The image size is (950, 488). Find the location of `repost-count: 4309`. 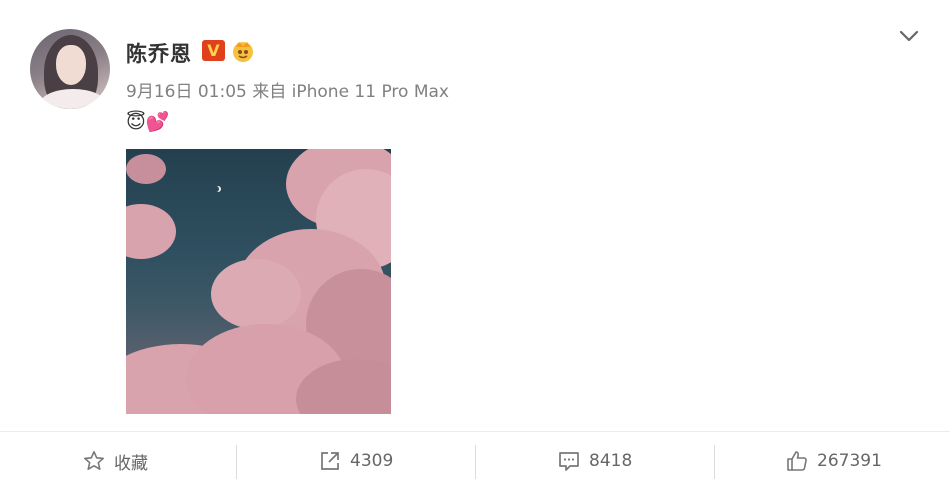

repost-count: 4309 is located at coordinates (372, 461).